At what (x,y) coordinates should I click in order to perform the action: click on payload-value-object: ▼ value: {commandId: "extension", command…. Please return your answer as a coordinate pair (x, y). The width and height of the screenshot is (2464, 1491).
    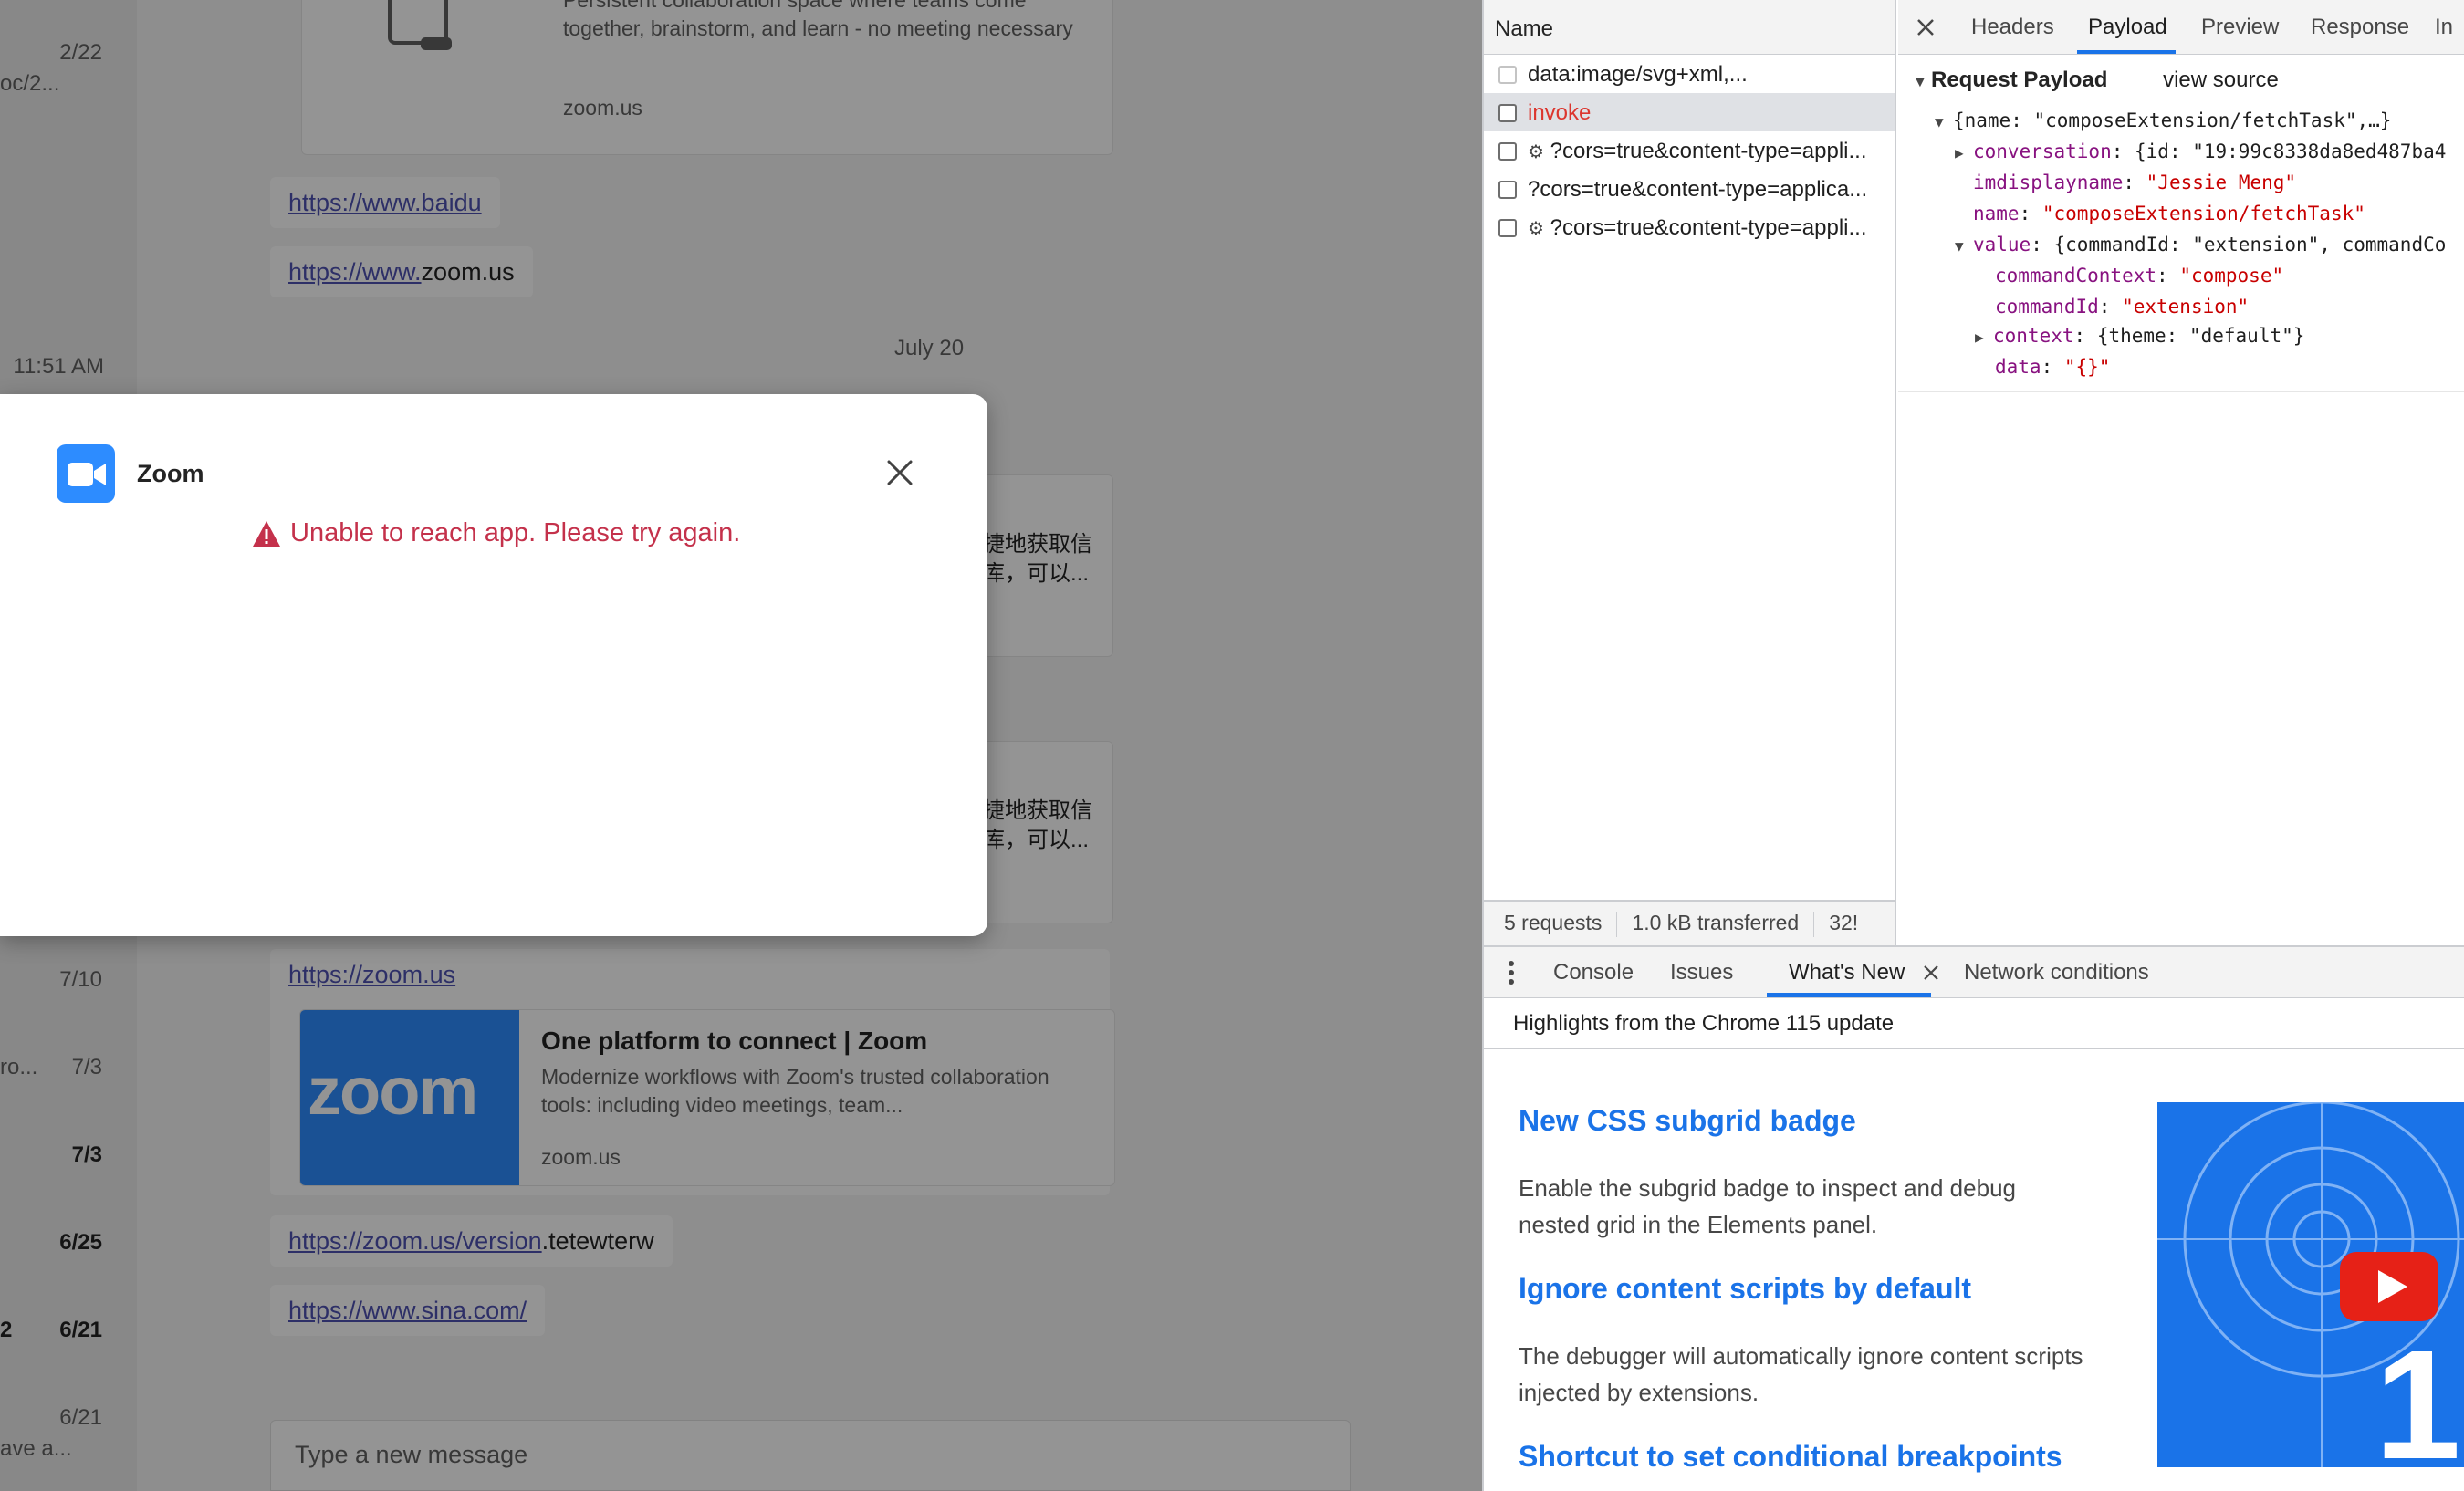
    Looking at the image, I should click on (2200, 244).